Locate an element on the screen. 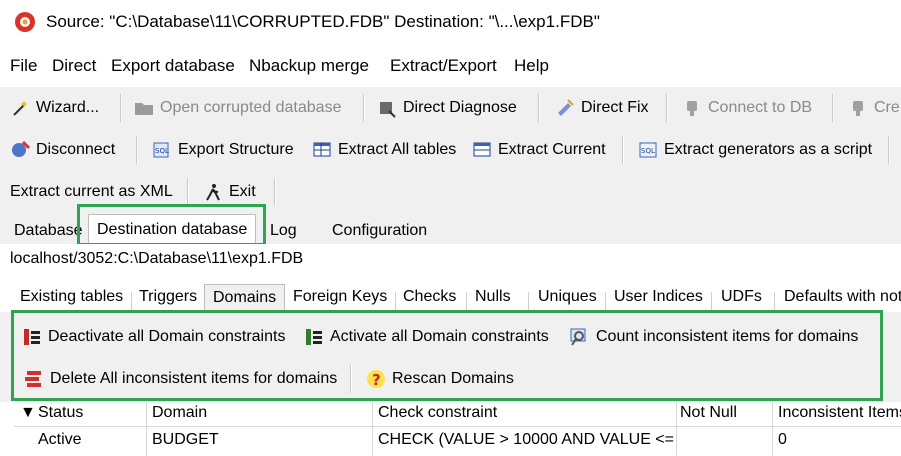  extract-all-tables-label: Extract All tables is located at coordinates (397, 149).